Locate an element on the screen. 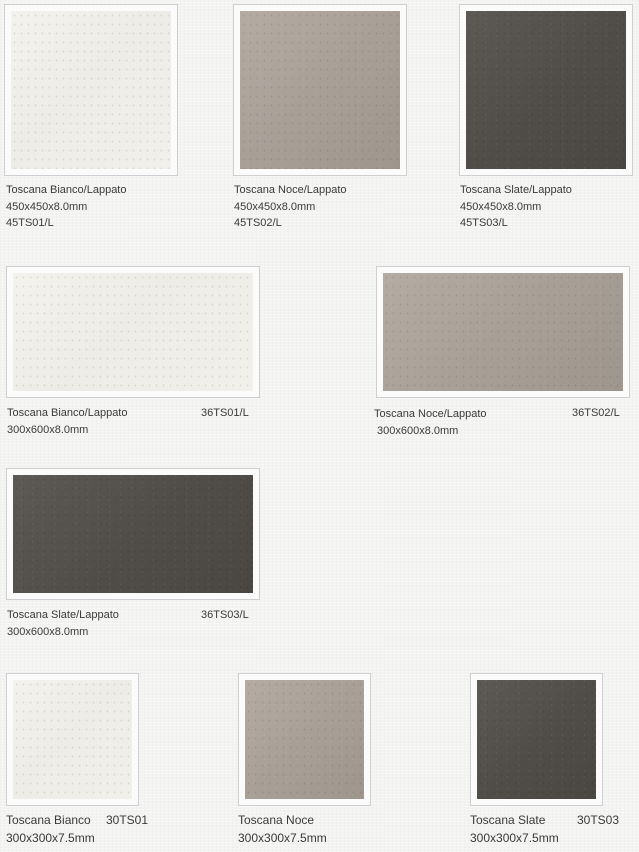 The width and height of the screenshot is (639, 852). product-image-36ts01 is located at coordinates (133, 332).